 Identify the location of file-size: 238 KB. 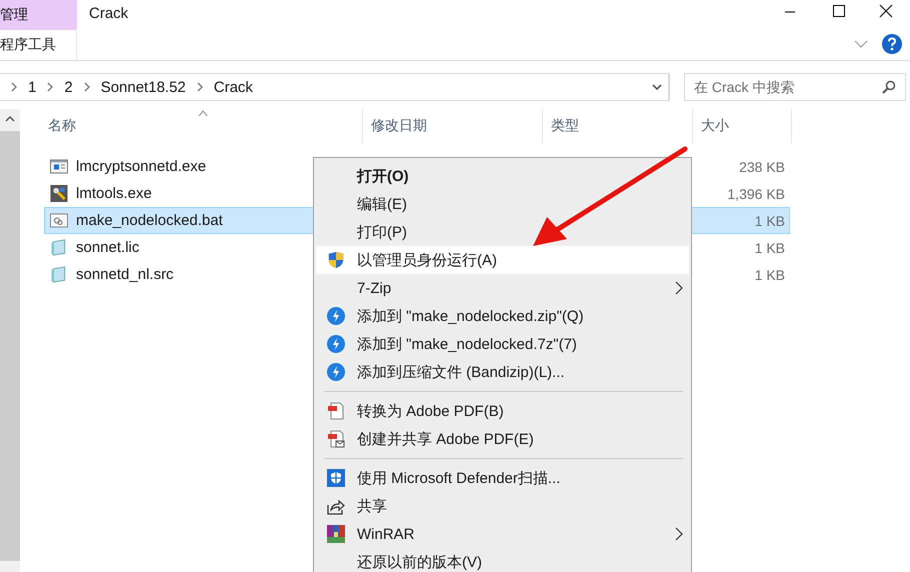
(762, 166).